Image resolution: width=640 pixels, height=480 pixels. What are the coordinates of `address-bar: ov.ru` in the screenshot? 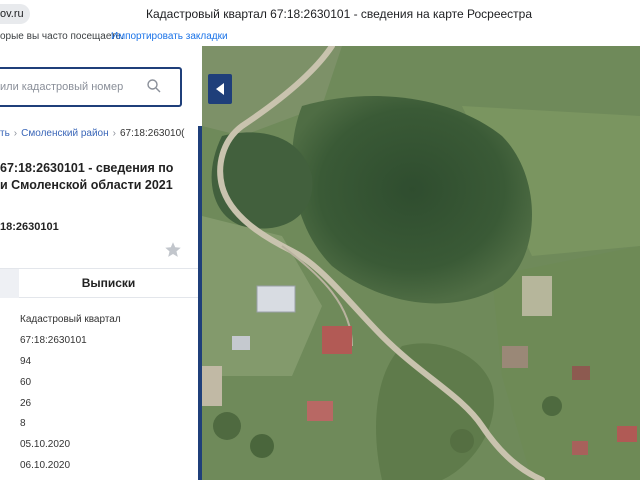 It's located at (15, 14).